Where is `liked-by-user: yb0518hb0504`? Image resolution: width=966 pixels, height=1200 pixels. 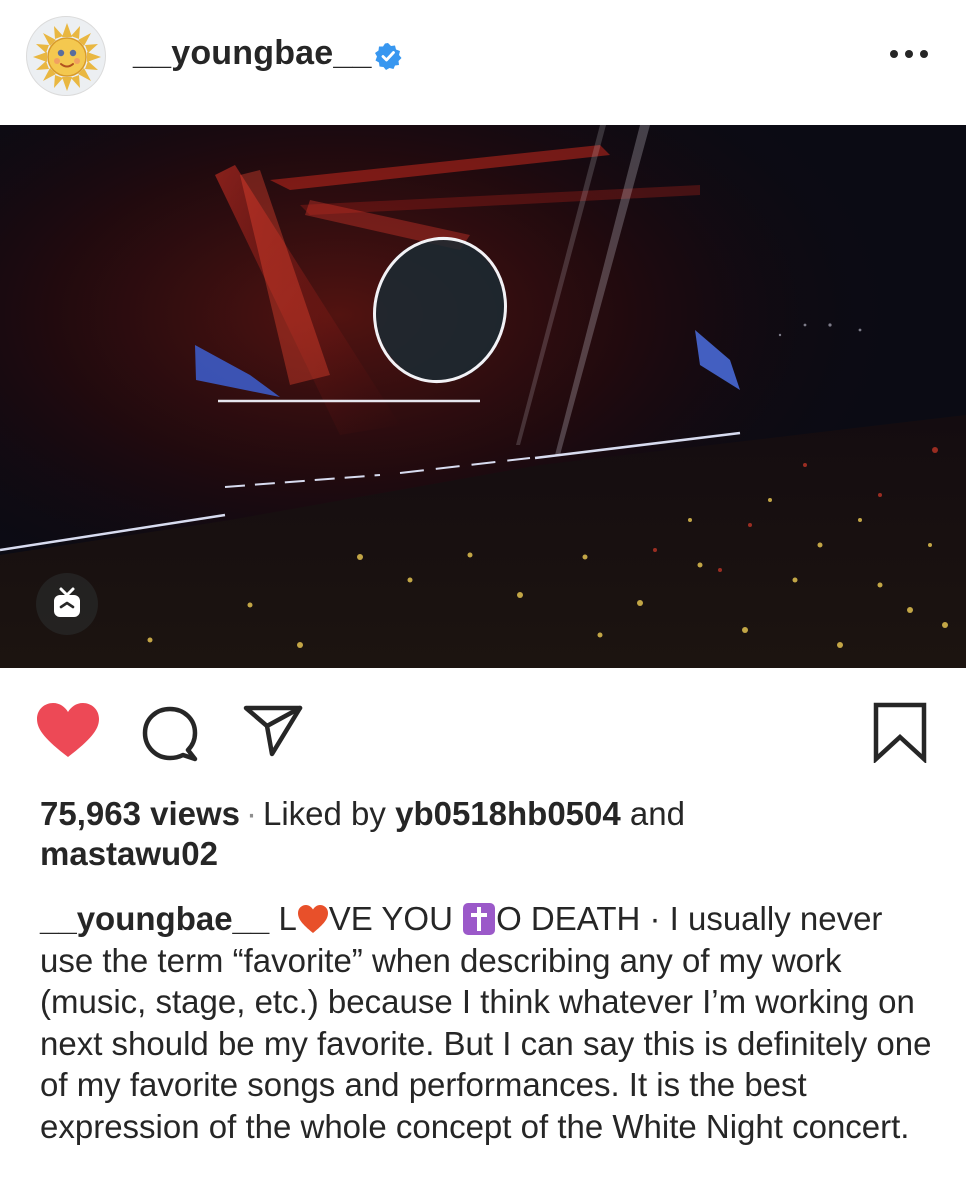
liked-by-user: yb0518hb0504 is located at coordinates (508, 813).